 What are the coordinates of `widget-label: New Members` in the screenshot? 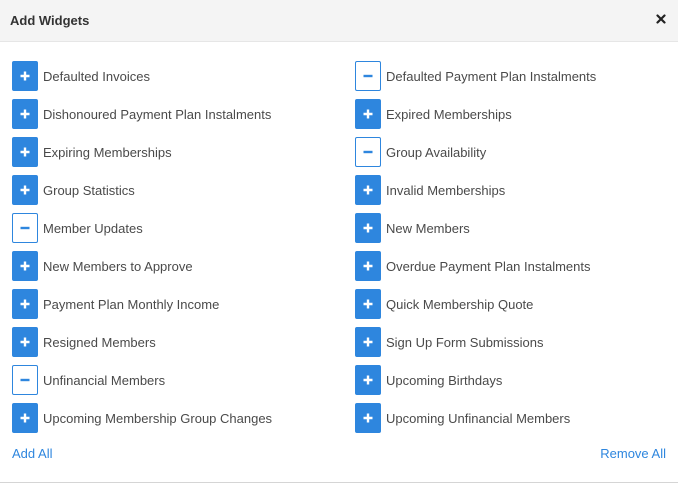 It's located at (428, 228).